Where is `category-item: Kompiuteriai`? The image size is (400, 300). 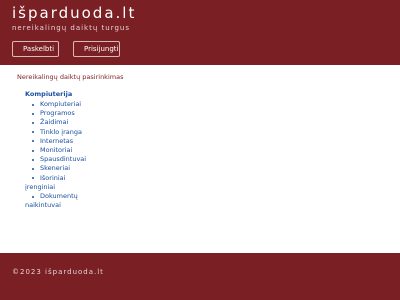 category-item: Kompiuteriai is located at coordinates (85, 104).